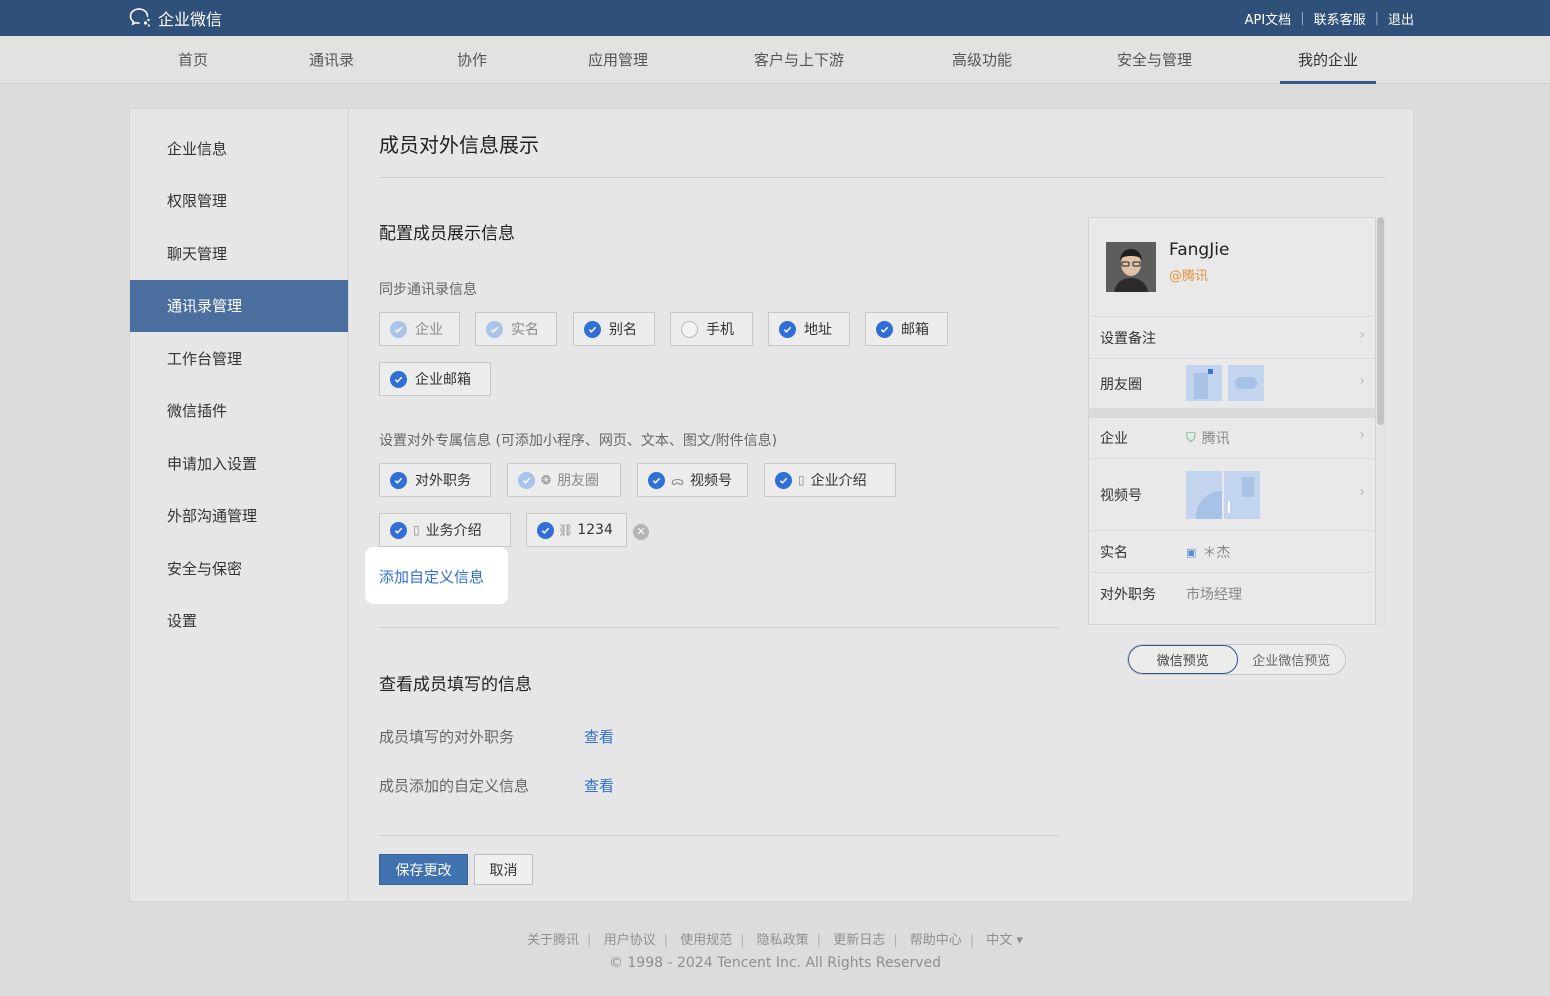  Describe the element at coordinates (599, 736) in the screenshot. I see `view-title-link: 查看` at that location.